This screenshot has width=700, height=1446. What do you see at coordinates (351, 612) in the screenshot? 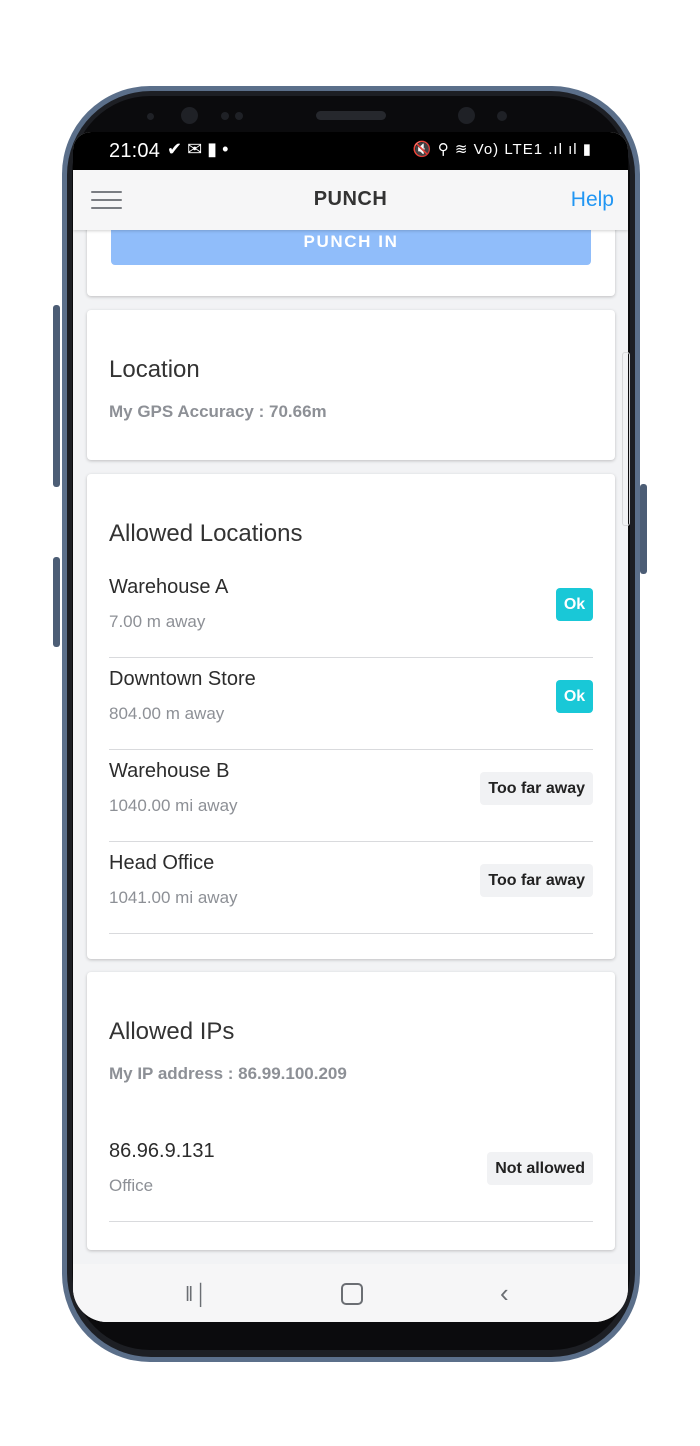
I see `list-item: Warehouse A 7.00 m away Ok` at bounding box center [351, 612].